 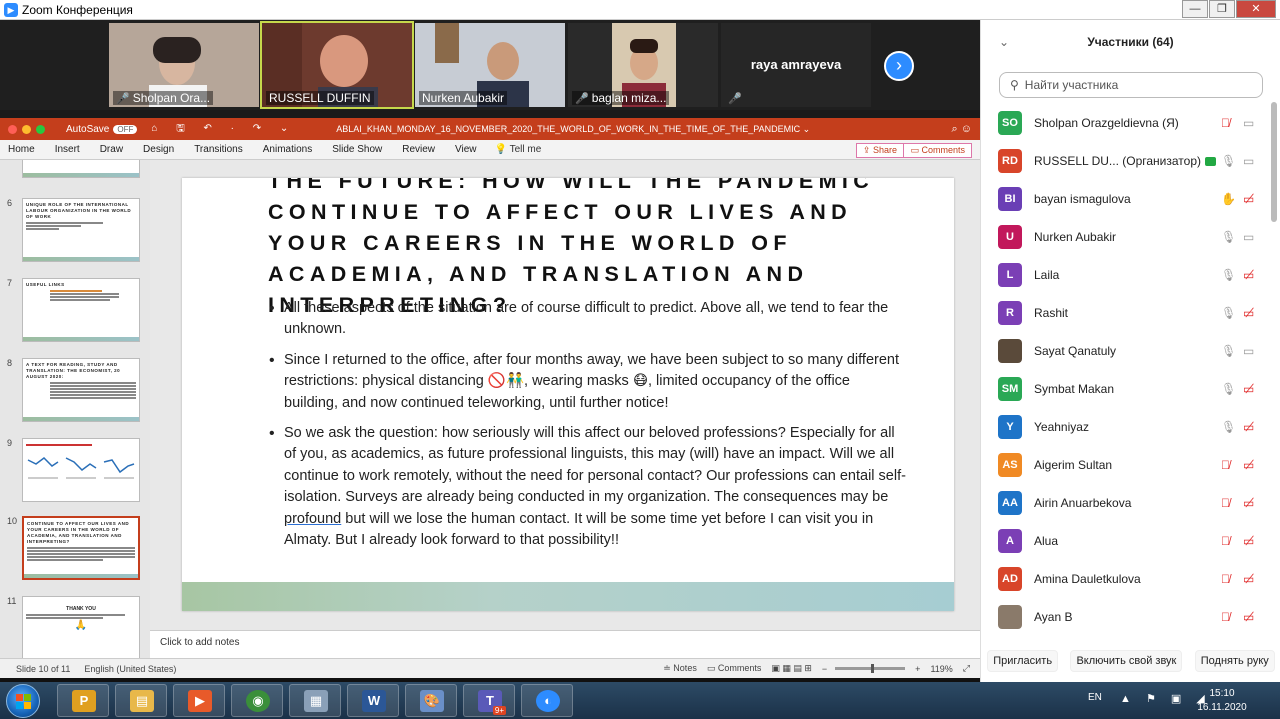 I want to click on participant-row: U Nurken Aubakir 🎙 ▭, so click(x=1126, y=237).